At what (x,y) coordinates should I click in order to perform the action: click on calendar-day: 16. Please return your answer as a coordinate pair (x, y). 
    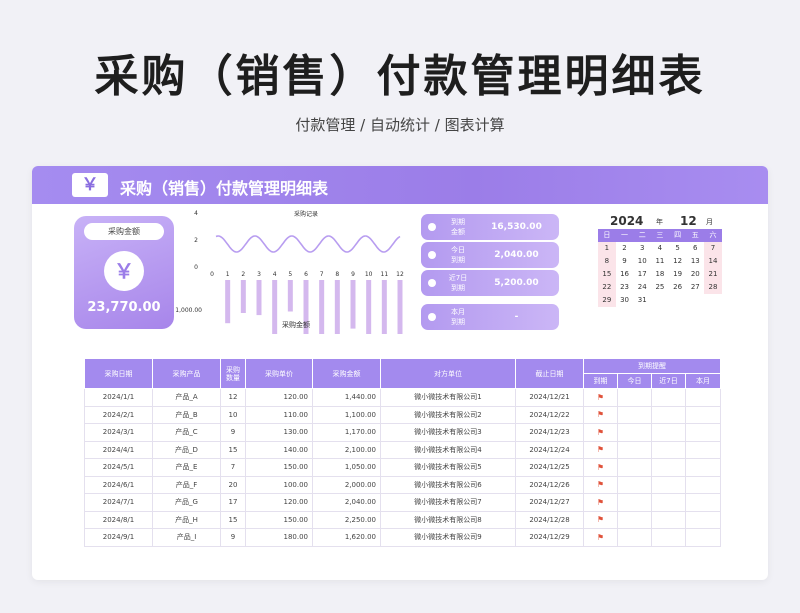
    Looking at the image, I should click on (625, 274).